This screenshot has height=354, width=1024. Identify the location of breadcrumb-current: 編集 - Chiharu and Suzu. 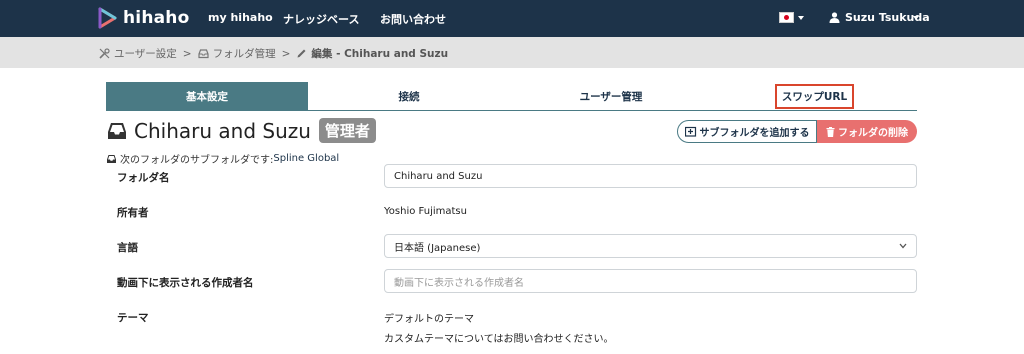
(380, 54).